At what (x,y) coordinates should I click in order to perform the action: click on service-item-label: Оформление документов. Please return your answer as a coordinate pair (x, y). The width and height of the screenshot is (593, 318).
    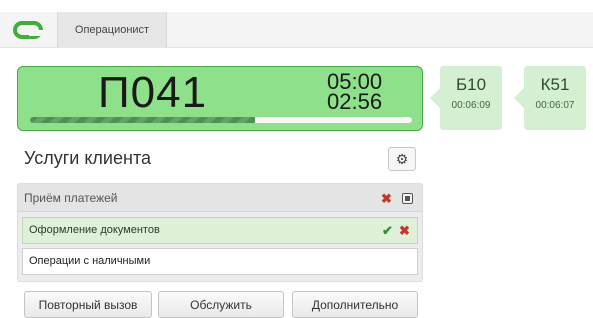
    Looking at the image, I should click on (94, 230).